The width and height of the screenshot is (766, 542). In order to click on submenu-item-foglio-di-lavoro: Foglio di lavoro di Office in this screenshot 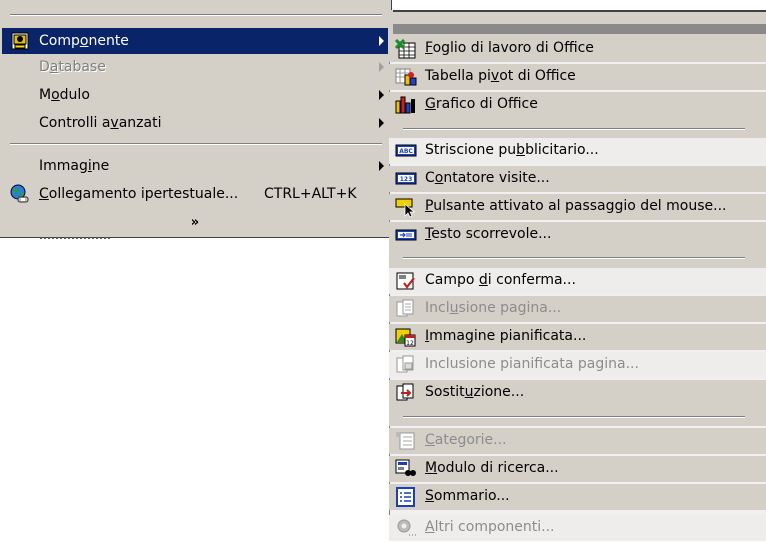, I will do `click(577, 49)`.